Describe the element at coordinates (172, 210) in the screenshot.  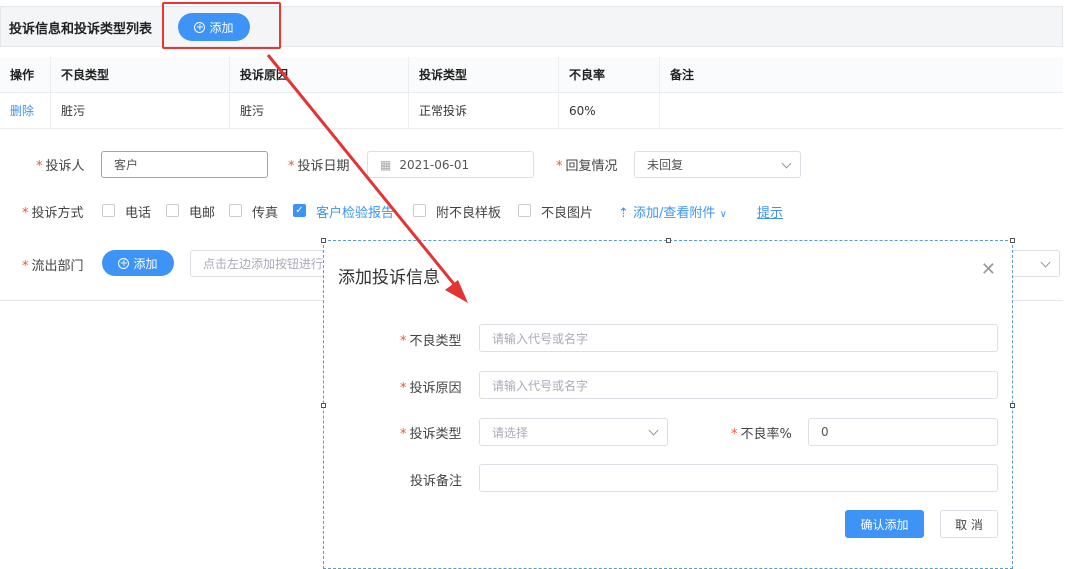
I see `checkbox-email` at that location.